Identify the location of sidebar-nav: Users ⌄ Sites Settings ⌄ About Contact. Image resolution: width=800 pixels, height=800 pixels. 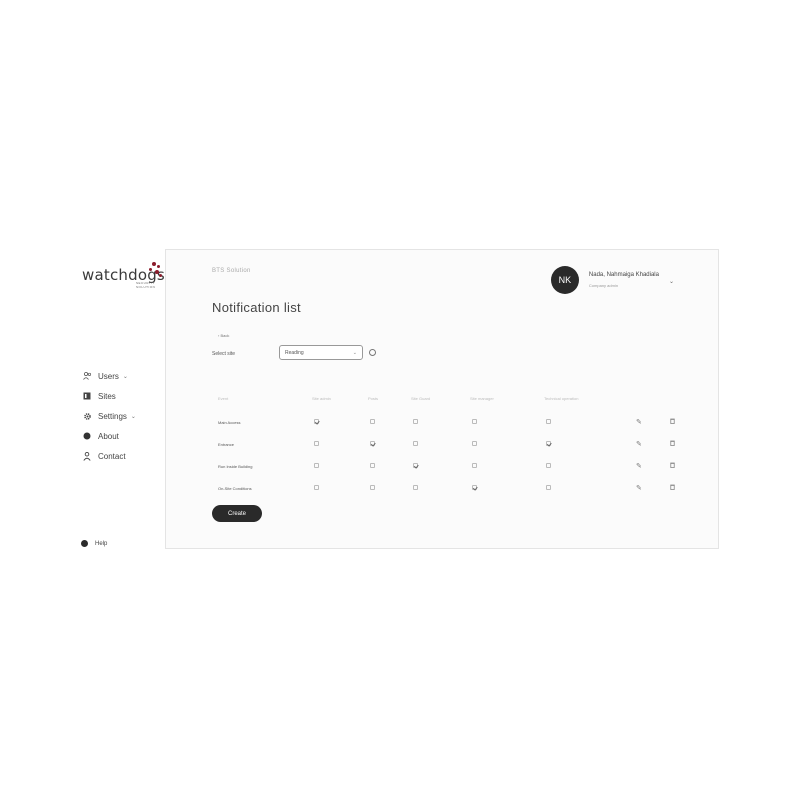
(122, 416).